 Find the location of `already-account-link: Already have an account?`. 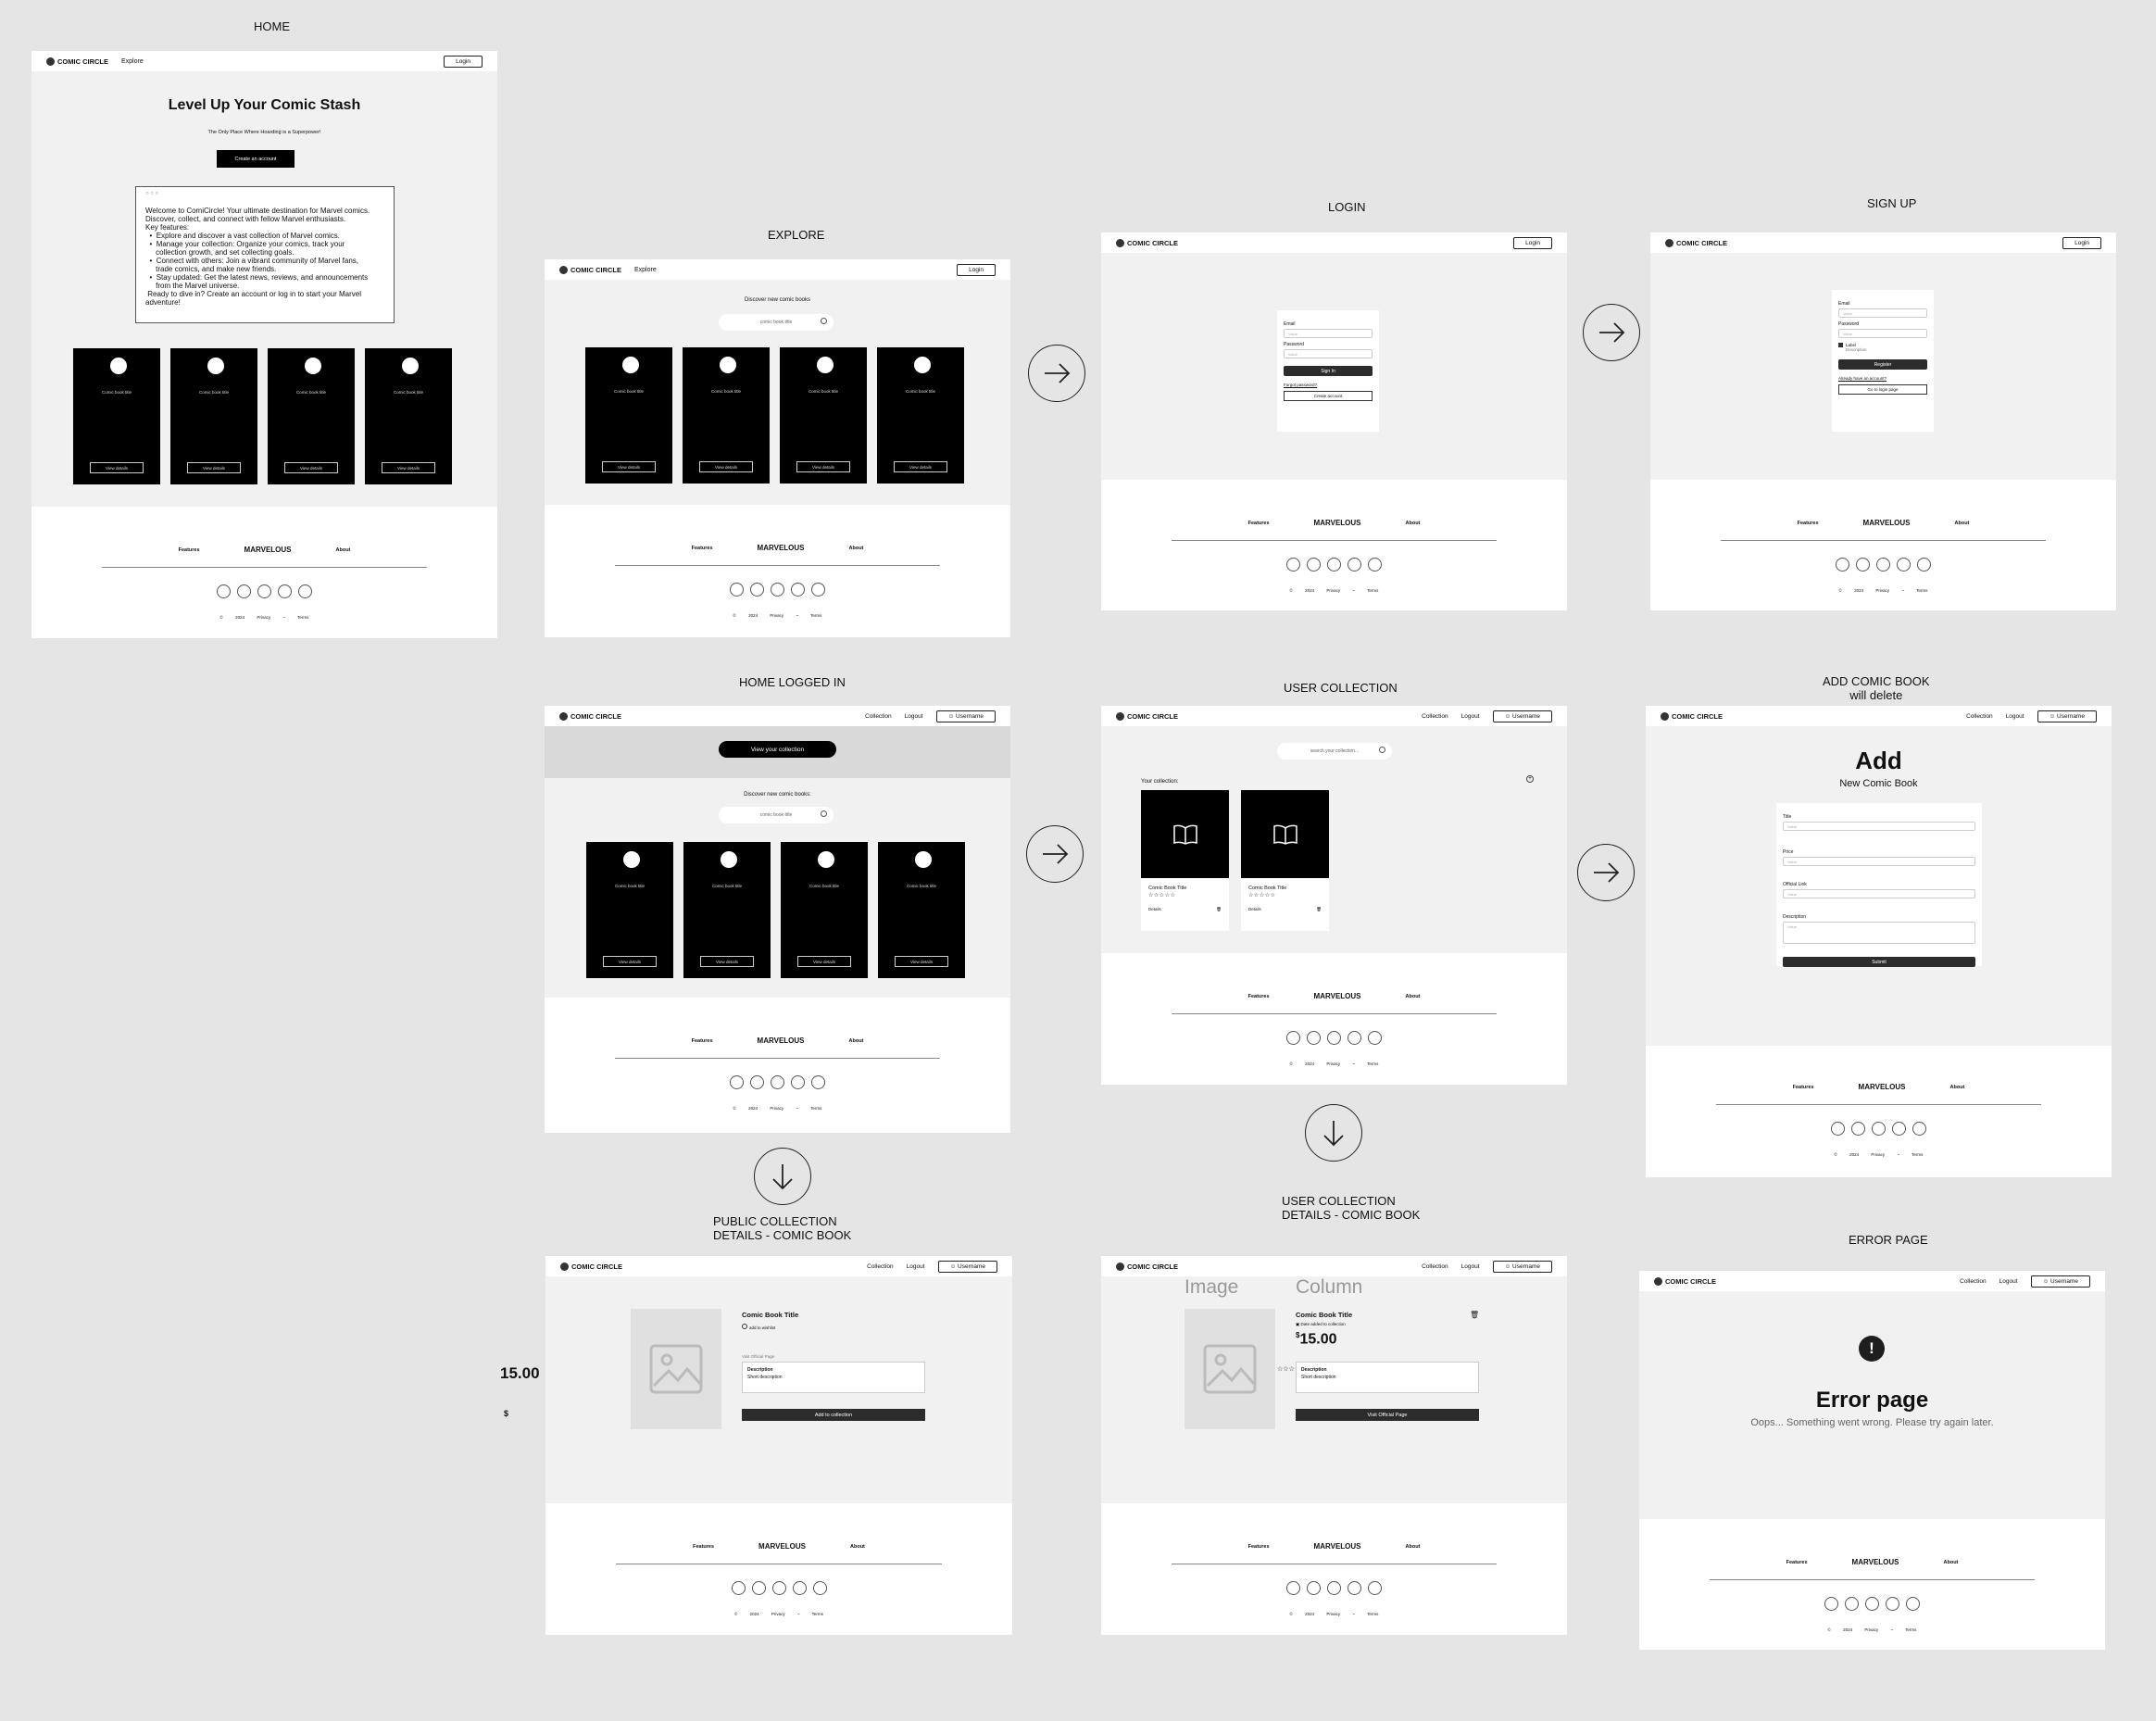

already-account-link: Already have an account? is located at coordinates (1882, 379).